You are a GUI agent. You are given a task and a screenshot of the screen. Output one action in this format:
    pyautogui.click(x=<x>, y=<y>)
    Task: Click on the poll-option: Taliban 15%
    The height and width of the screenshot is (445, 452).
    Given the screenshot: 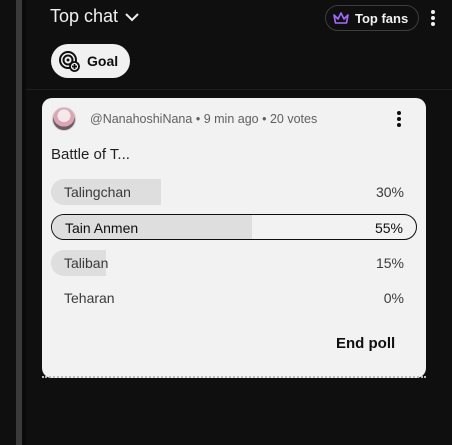 What is the action you would take?
    pyautogui.click(x=234, y=263)
    